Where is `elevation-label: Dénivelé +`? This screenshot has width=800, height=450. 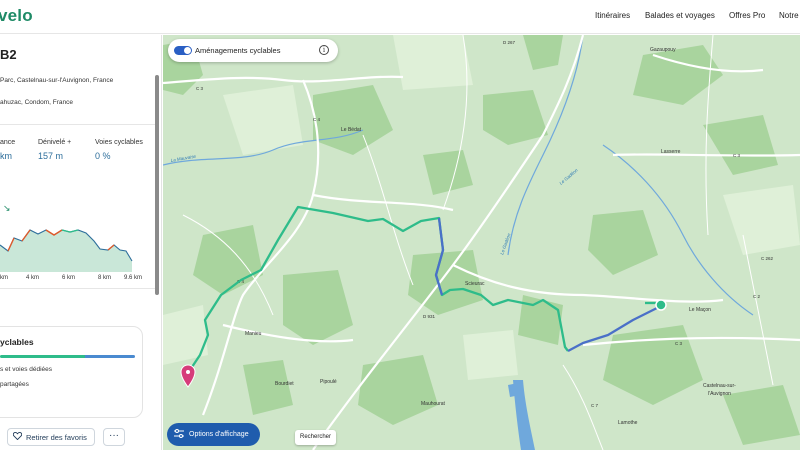
elevation-label: Dénivelé + is located at coordinates (55, 142).